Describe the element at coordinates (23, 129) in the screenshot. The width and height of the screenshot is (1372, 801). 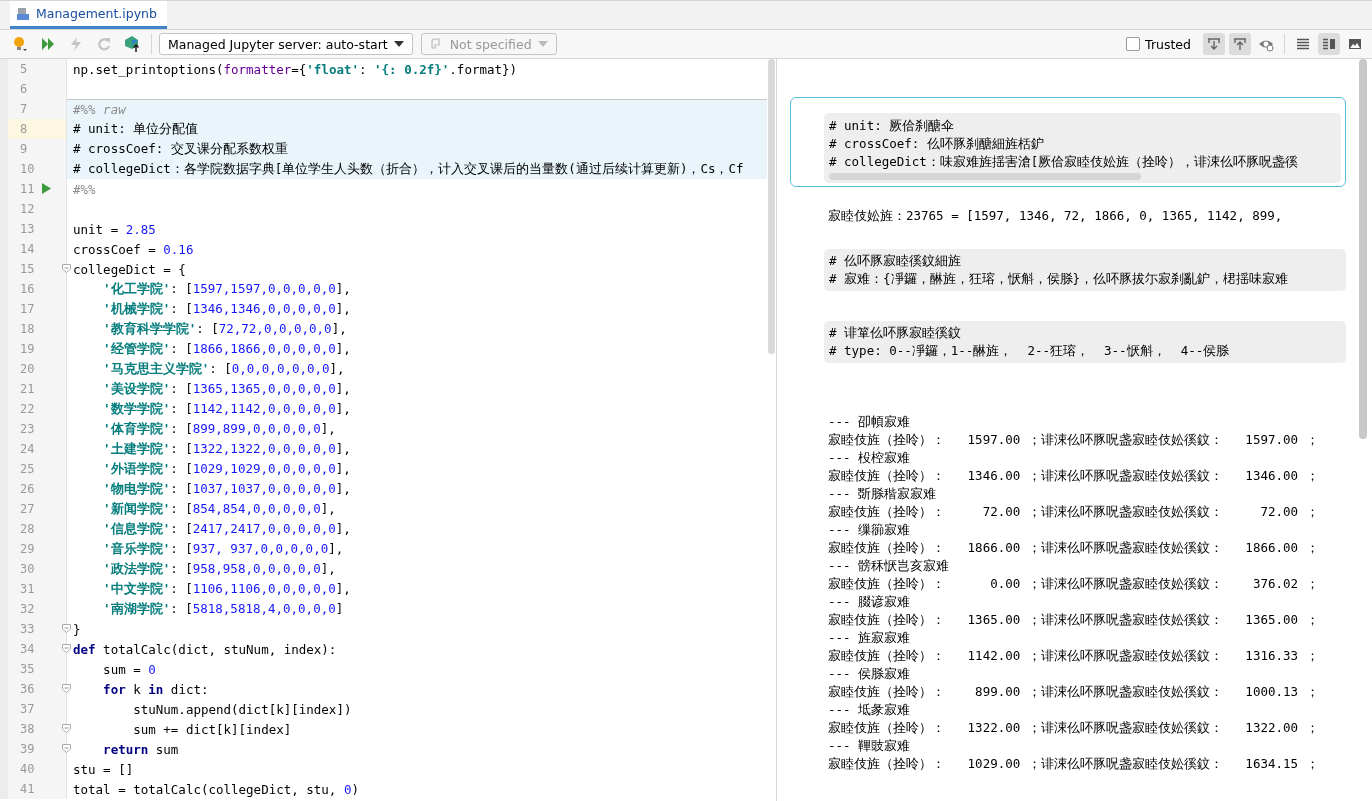
I see `line-number: 8` at that location.